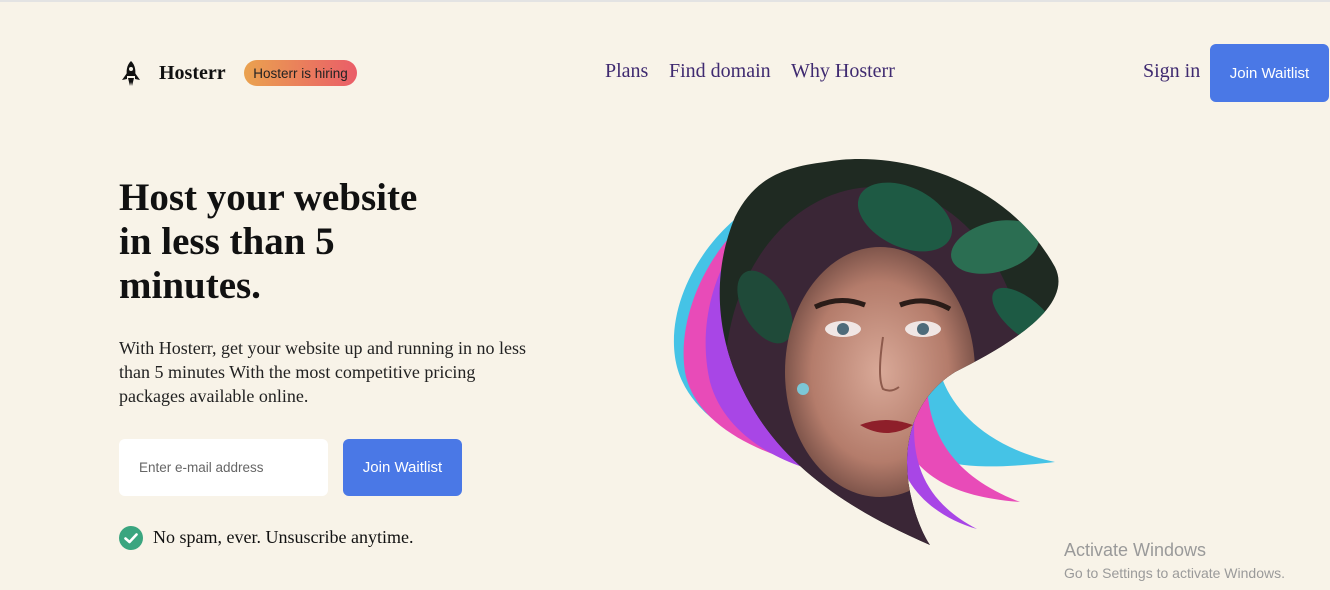  Describe the element at coordinates (1135, 550) in the screenshot. I see `windows-watermark-title: Activate Windows` at that location.